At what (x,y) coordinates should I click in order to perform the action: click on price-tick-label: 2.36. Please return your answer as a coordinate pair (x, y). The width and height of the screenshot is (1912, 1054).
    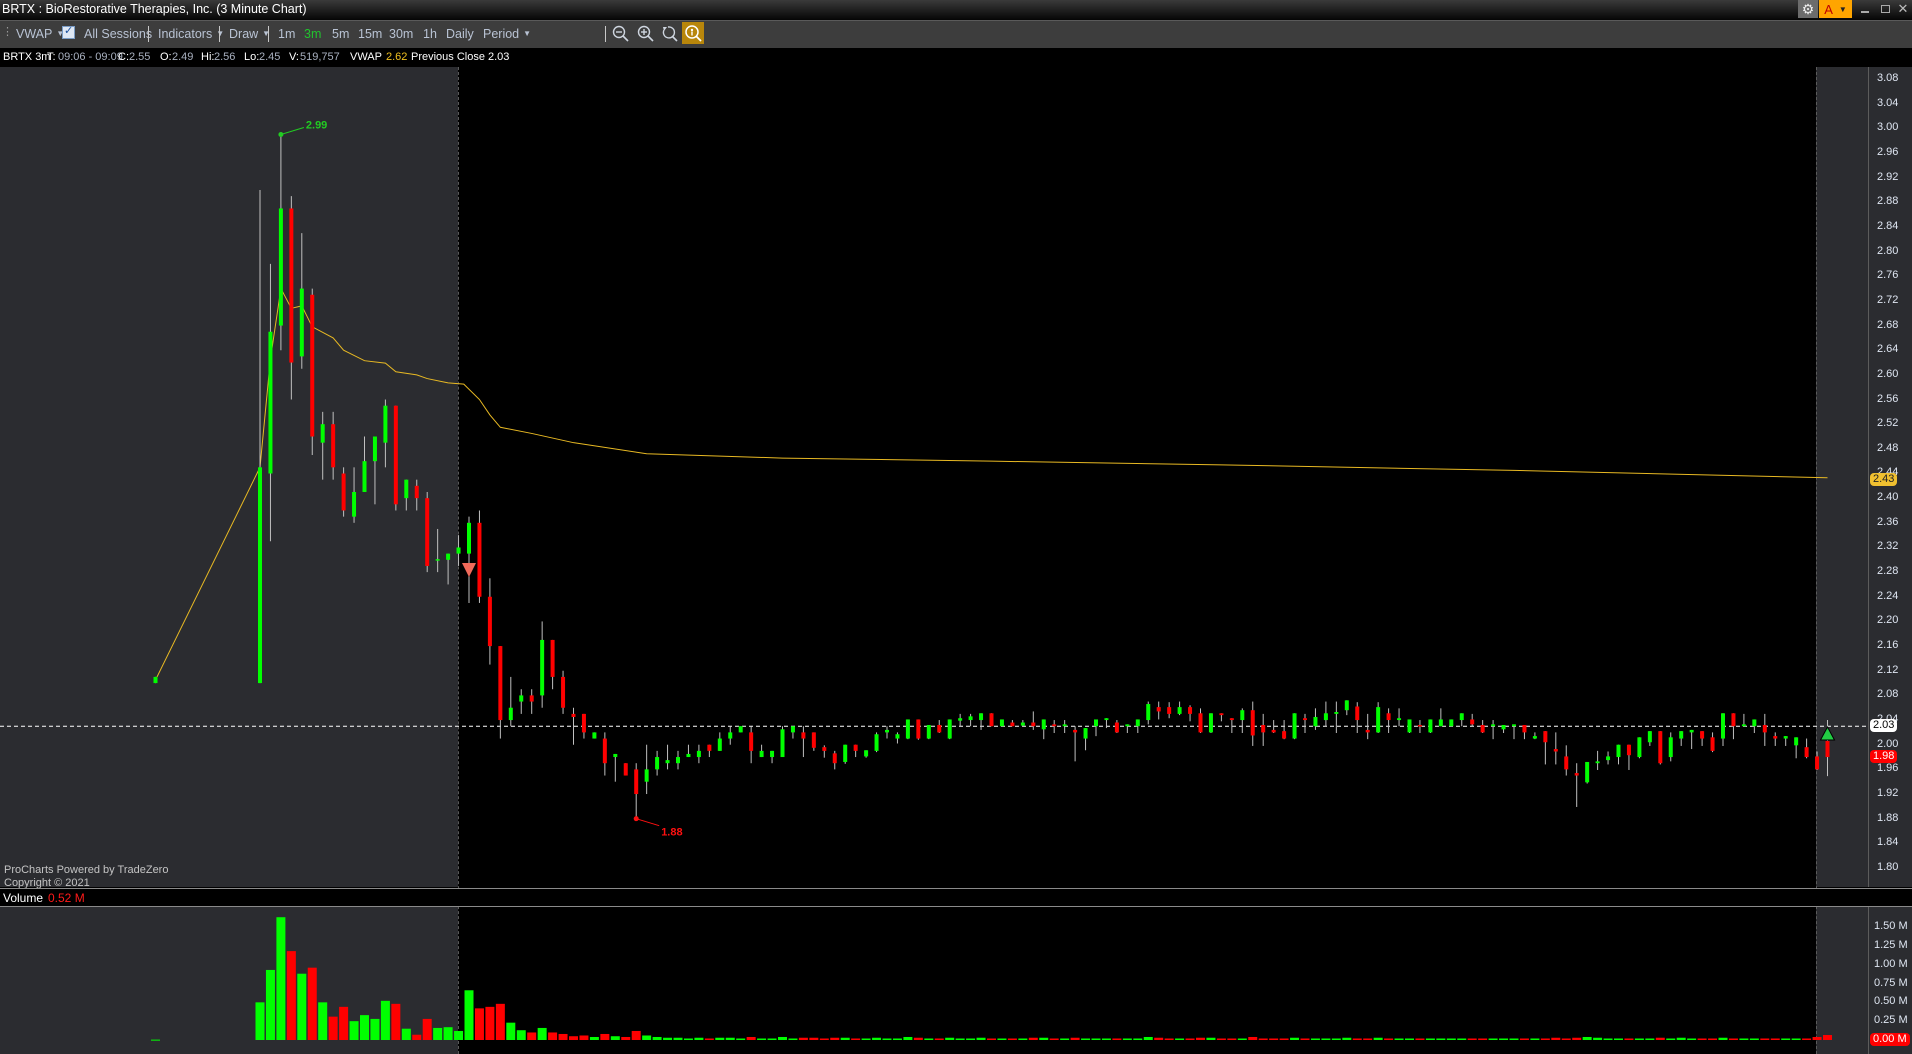
    Looking at the image, I should click on (1888, 521).